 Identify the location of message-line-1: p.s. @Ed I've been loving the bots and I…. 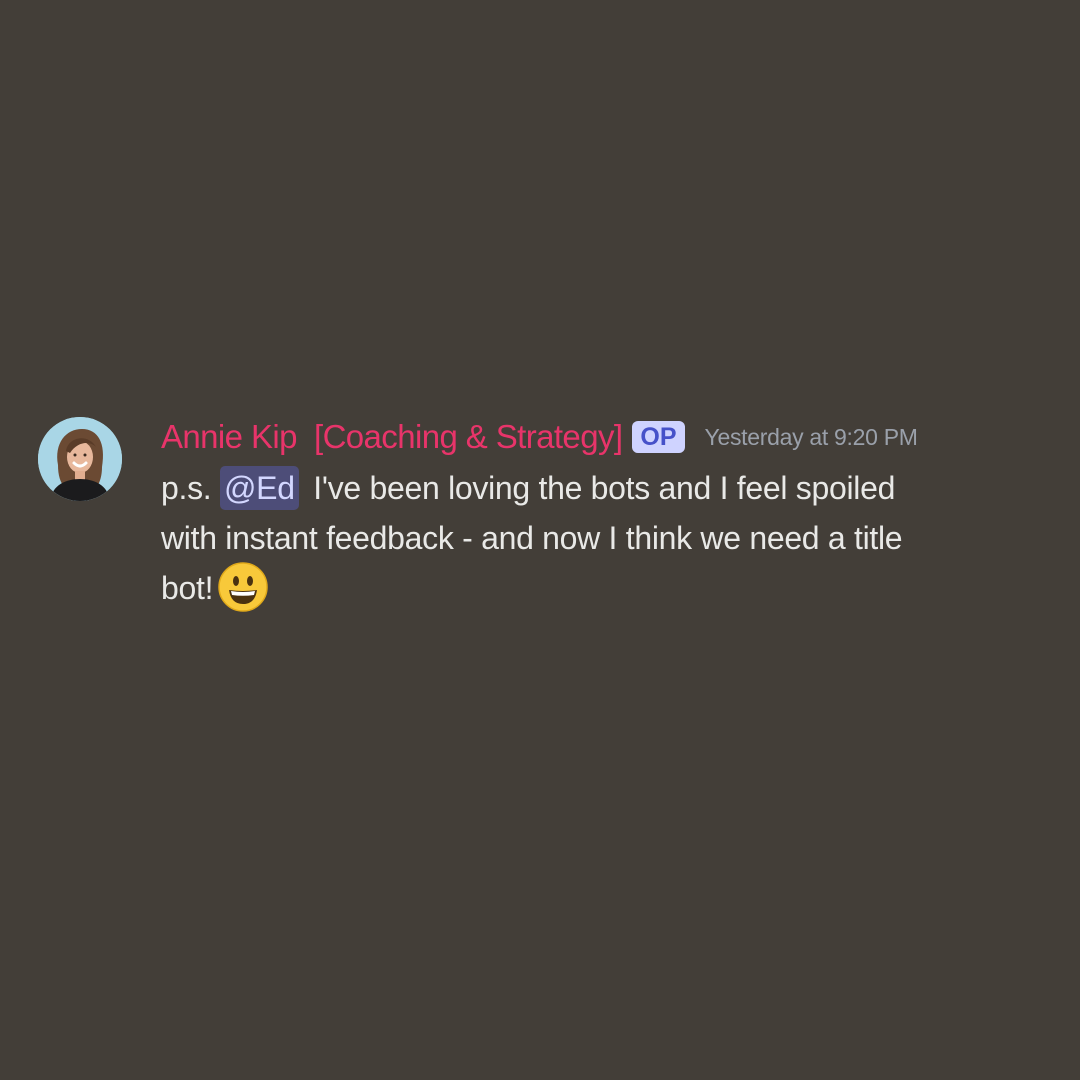
(591, 488).